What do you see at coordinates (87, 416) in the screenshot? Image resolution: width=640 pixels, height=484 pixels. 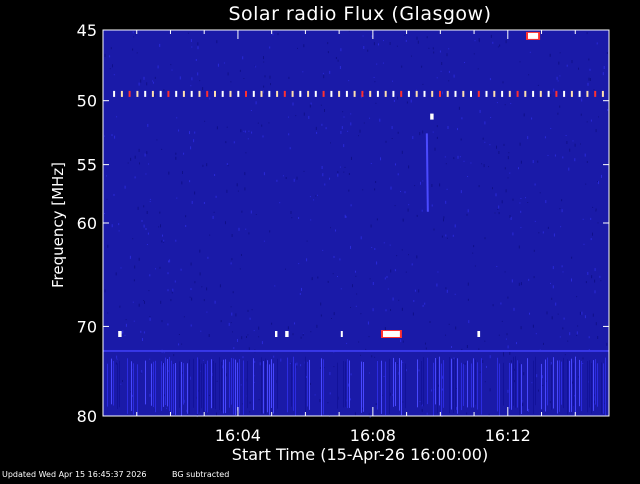 I see `y-tick-label: 80` at bounding box center [87, 416].